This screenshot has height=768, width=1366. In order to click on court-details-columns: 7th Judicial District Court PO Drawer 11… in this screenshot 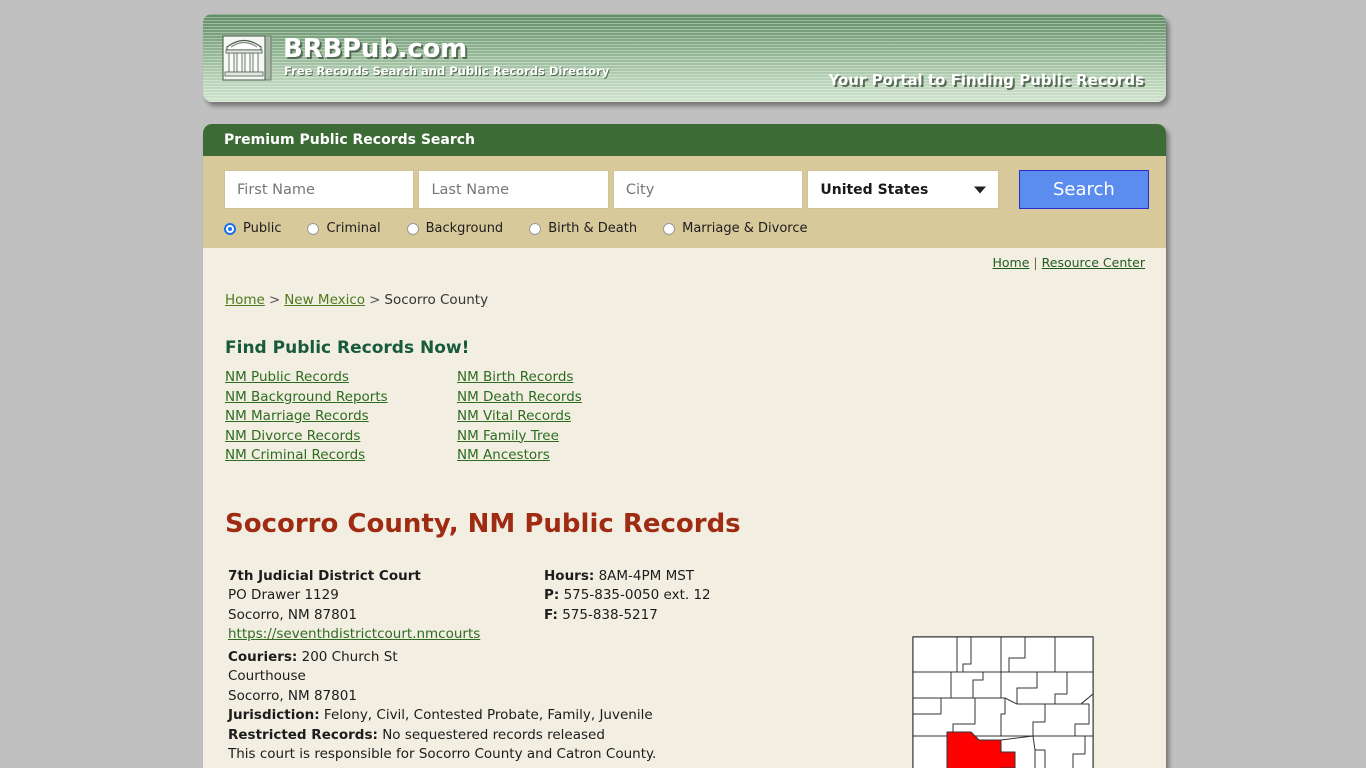, I will do `click(686, 606)`.